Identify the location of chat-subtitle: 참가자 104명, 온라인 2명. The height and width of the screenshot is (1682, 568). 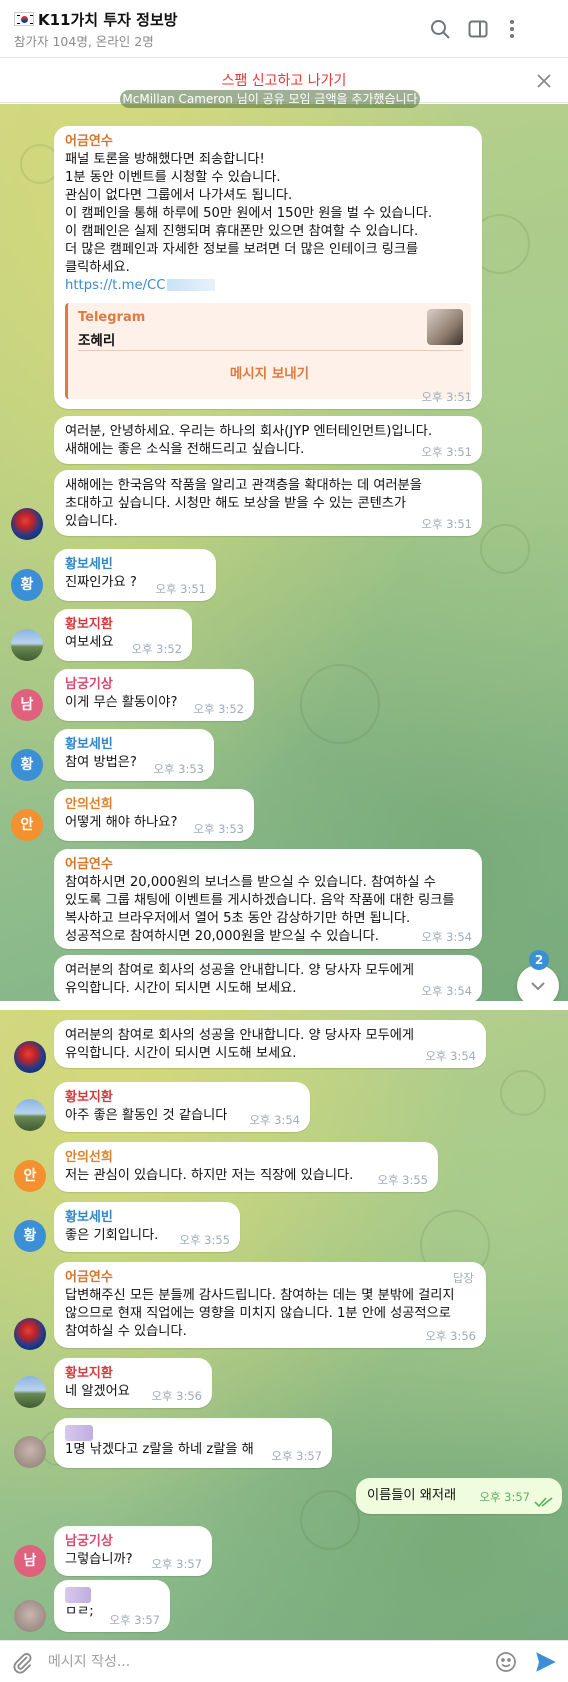
(84, 41).